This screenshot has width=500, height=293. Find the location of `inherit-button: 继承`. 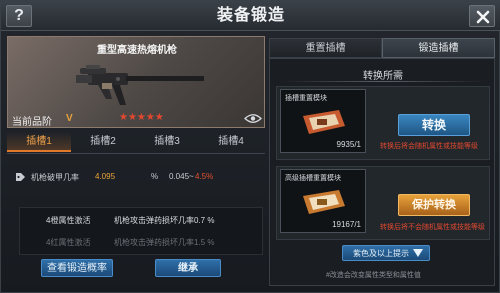

inherit-button: 继承 is located at coordinates (188, 268).